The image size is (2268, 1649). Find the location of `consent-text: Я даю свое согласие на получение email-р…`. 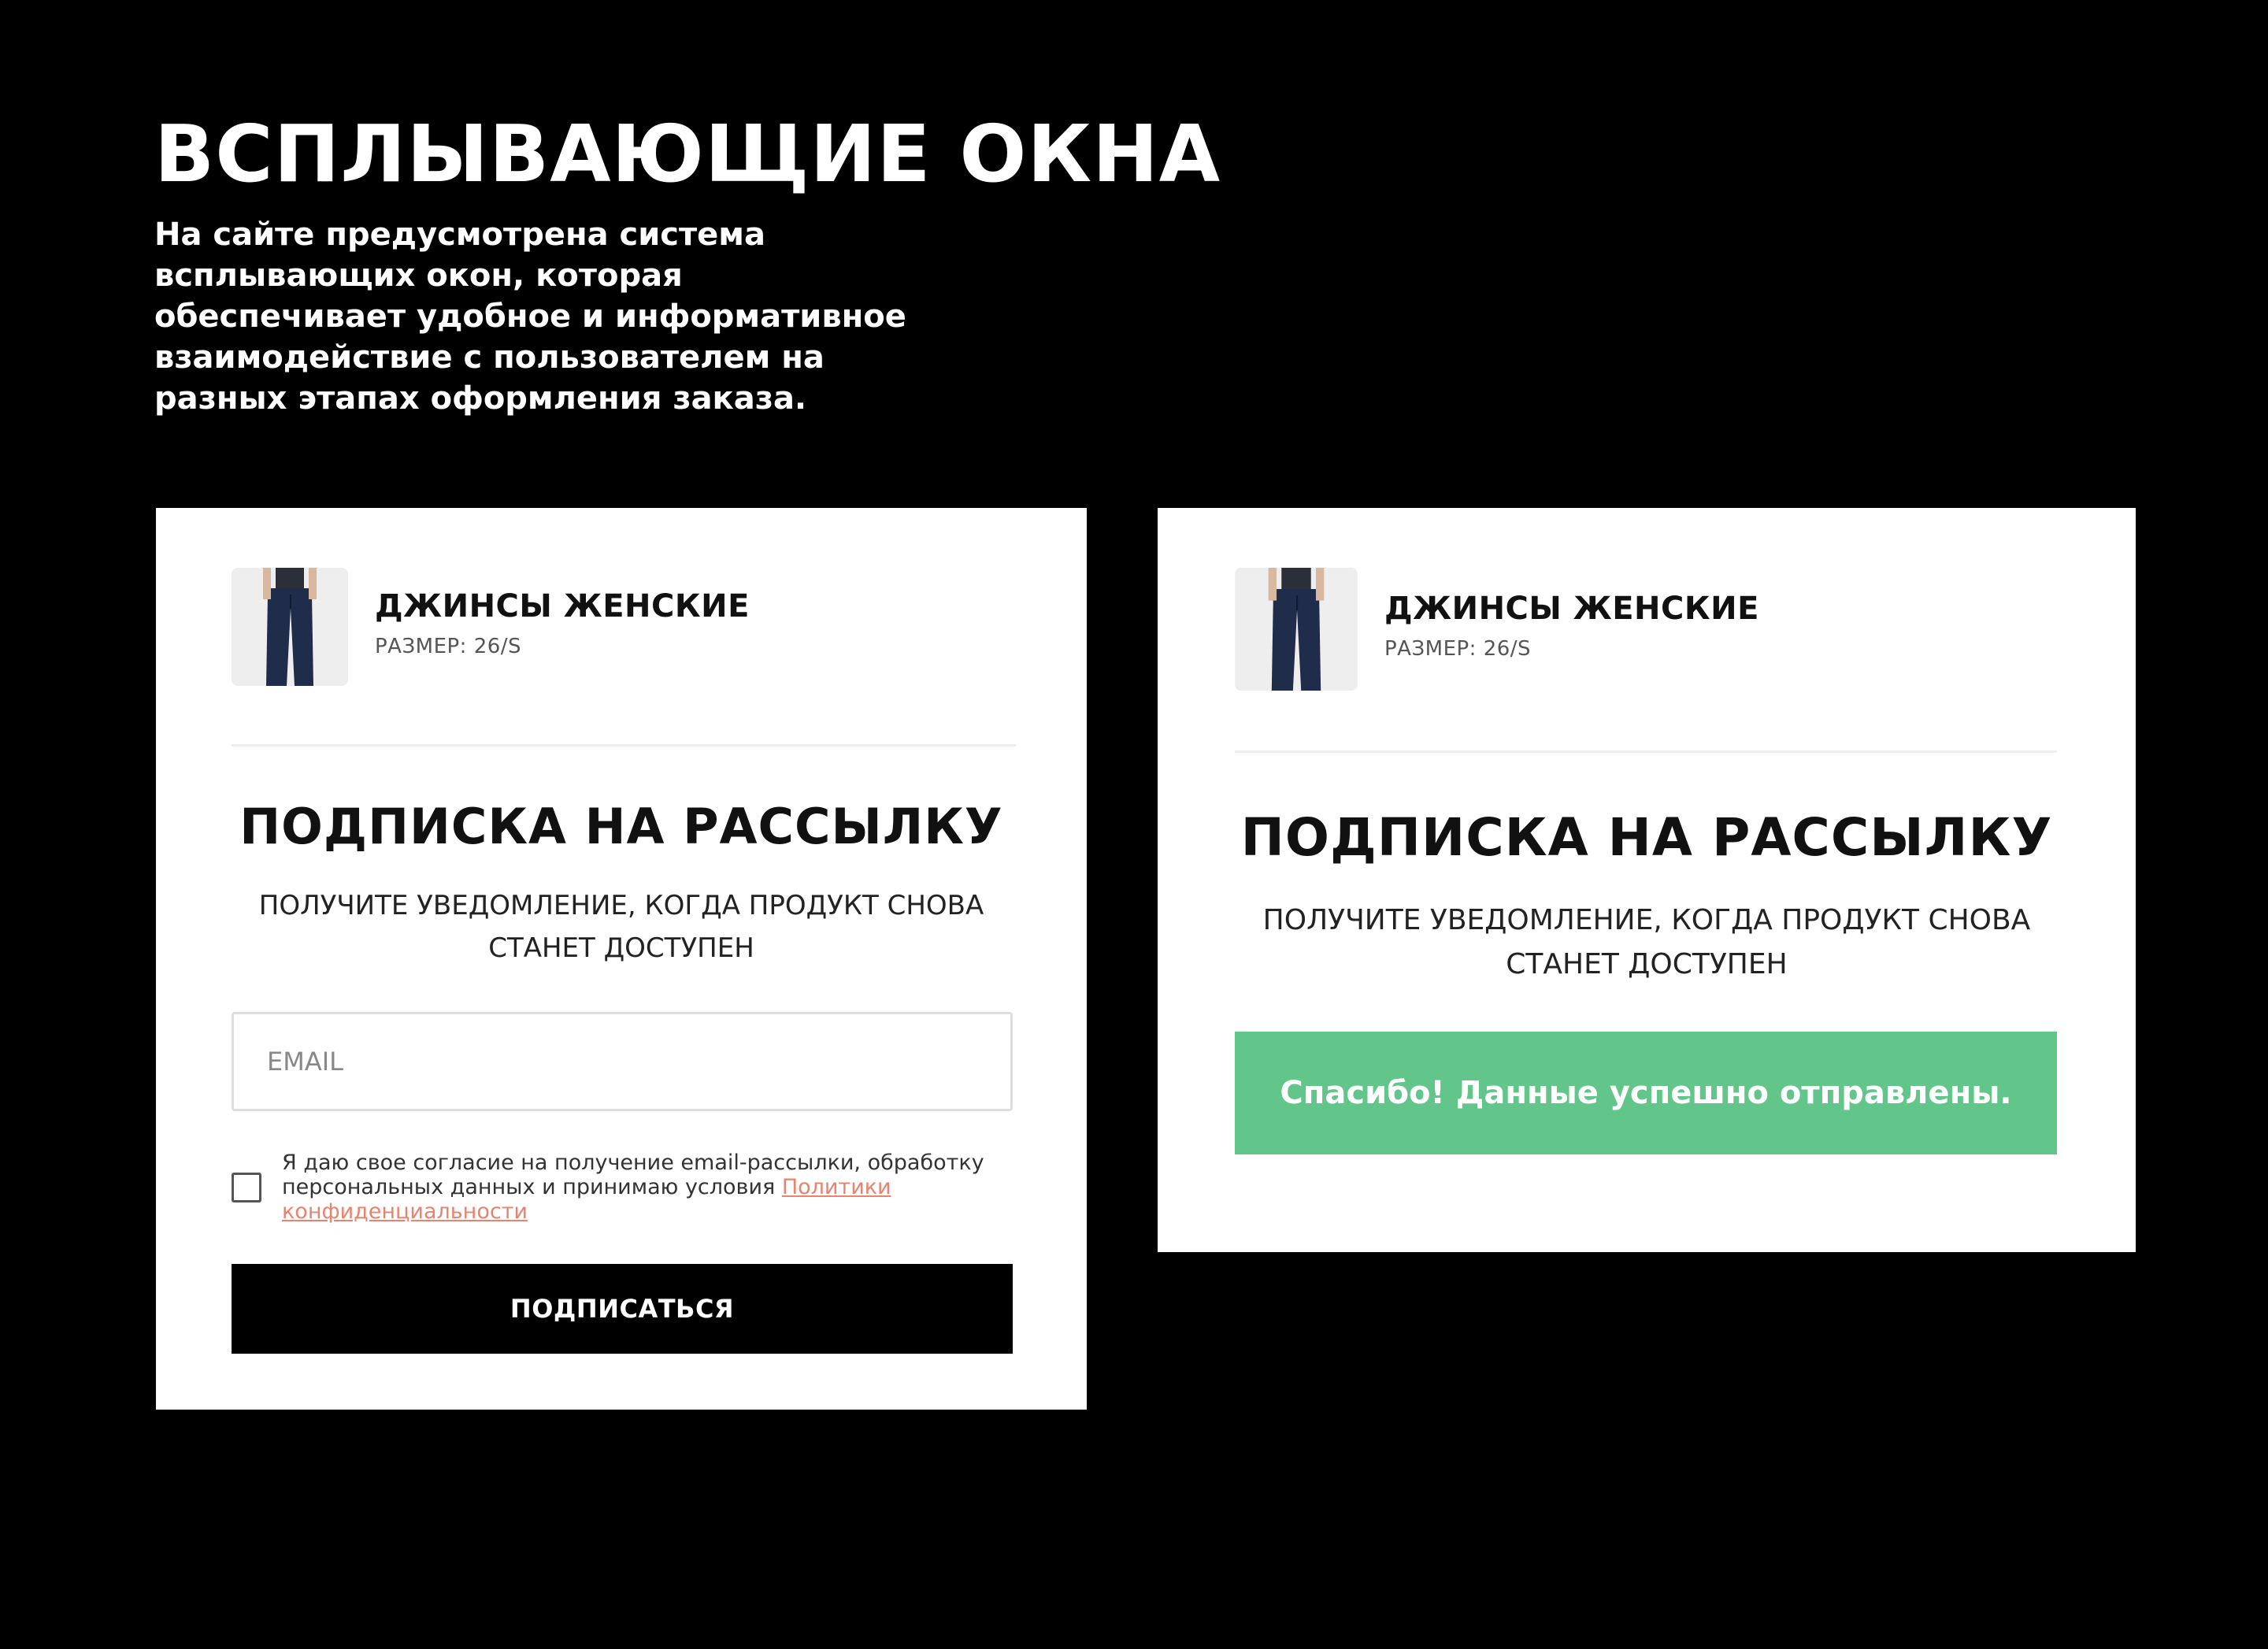

consent-text: Я даю свое согласие на получение email-р… is located at coordinates (648, 1187).